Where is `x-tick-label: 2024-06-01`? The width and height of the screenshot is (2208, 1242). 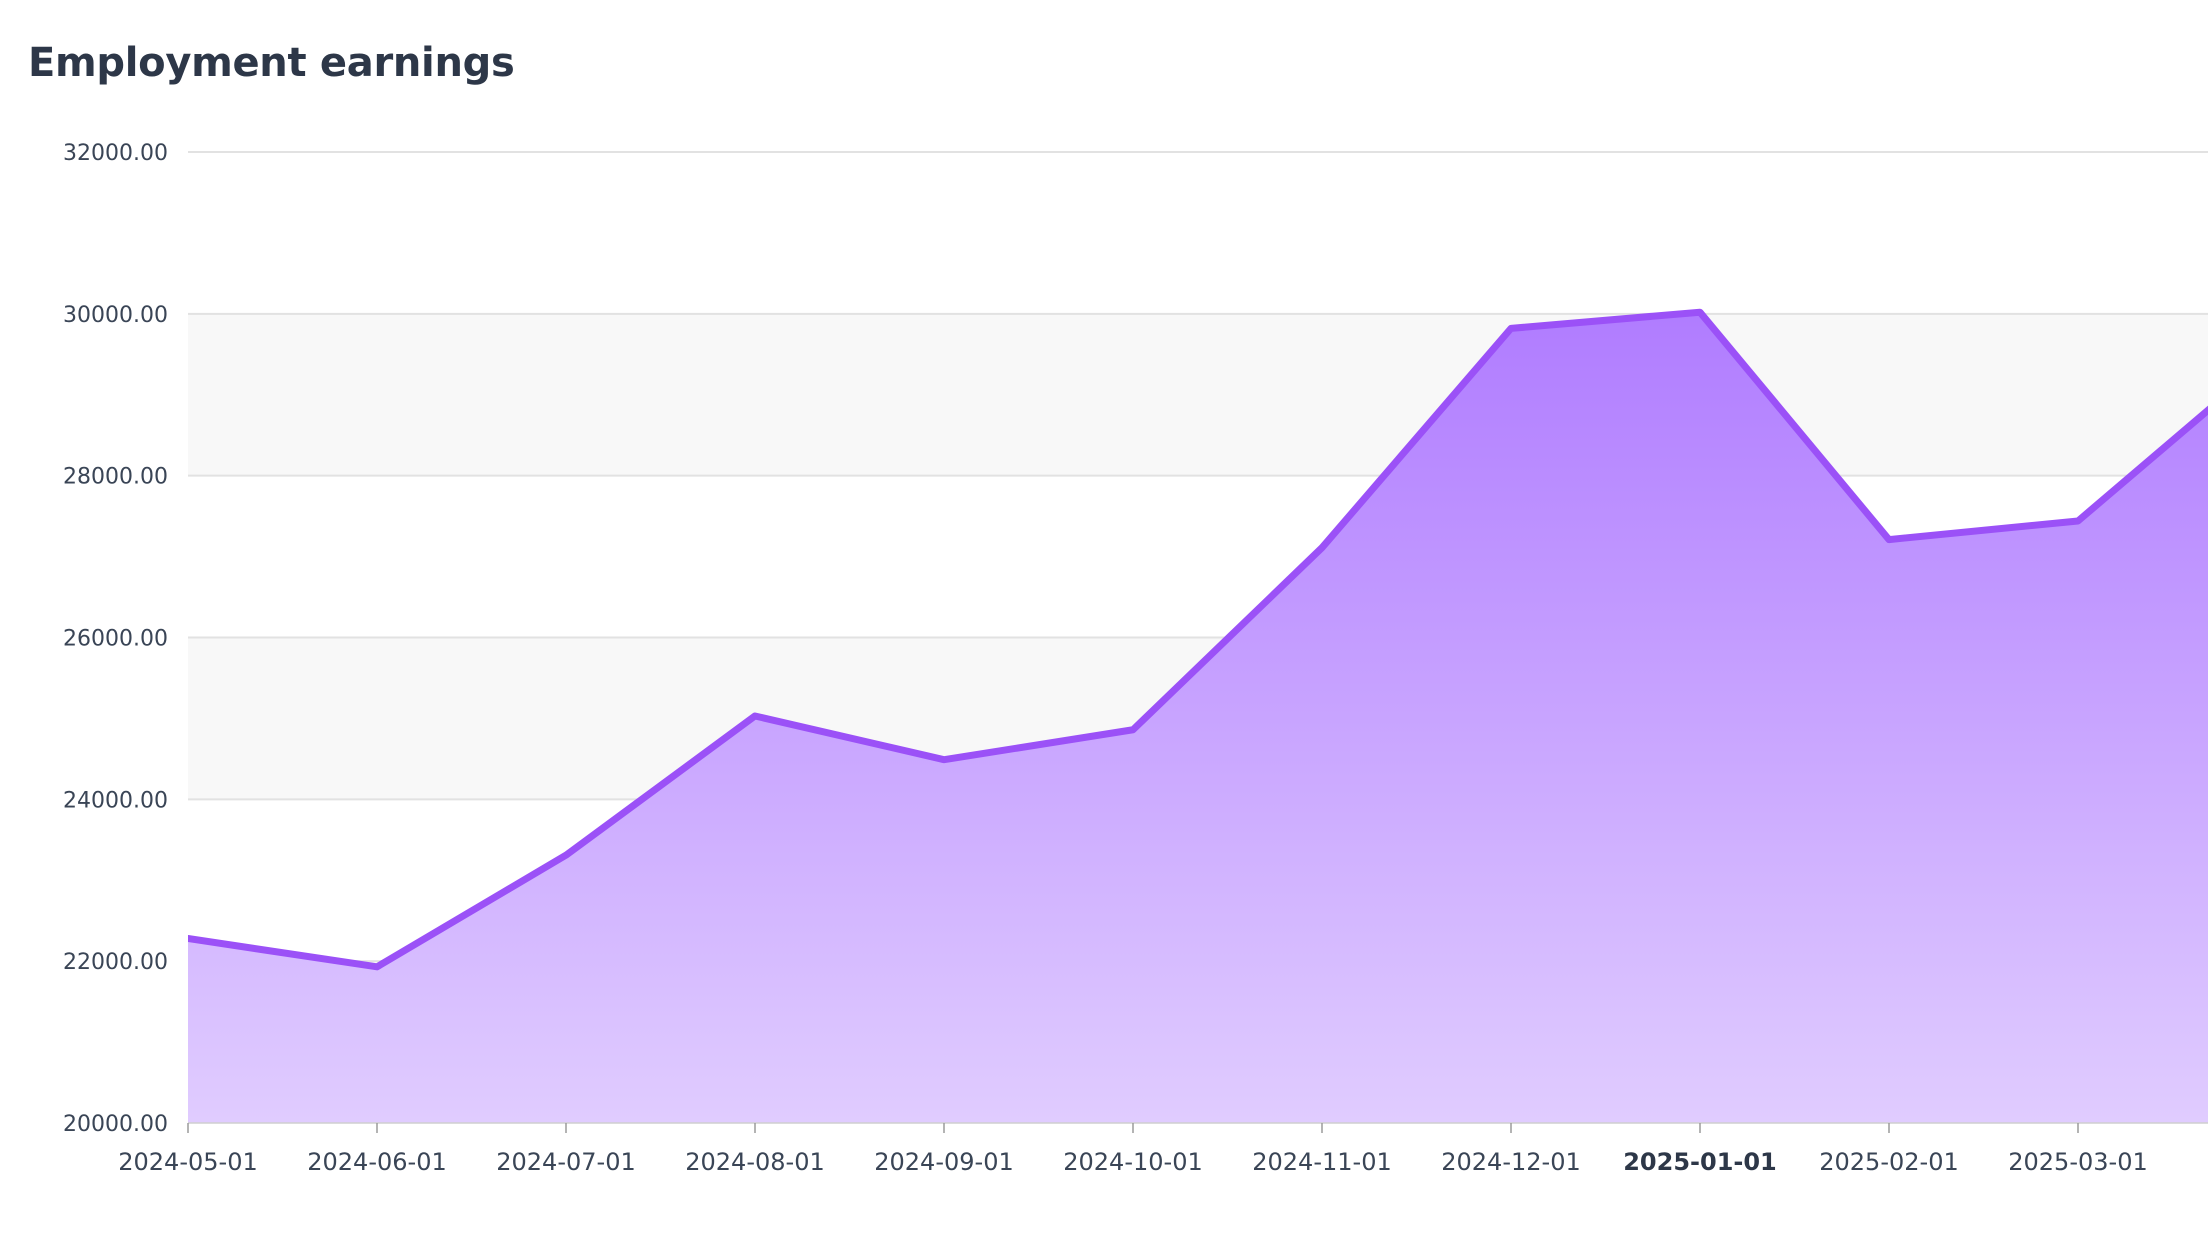
x-tick-label: 2024-06-01 is located at coordinates (376, 1162).